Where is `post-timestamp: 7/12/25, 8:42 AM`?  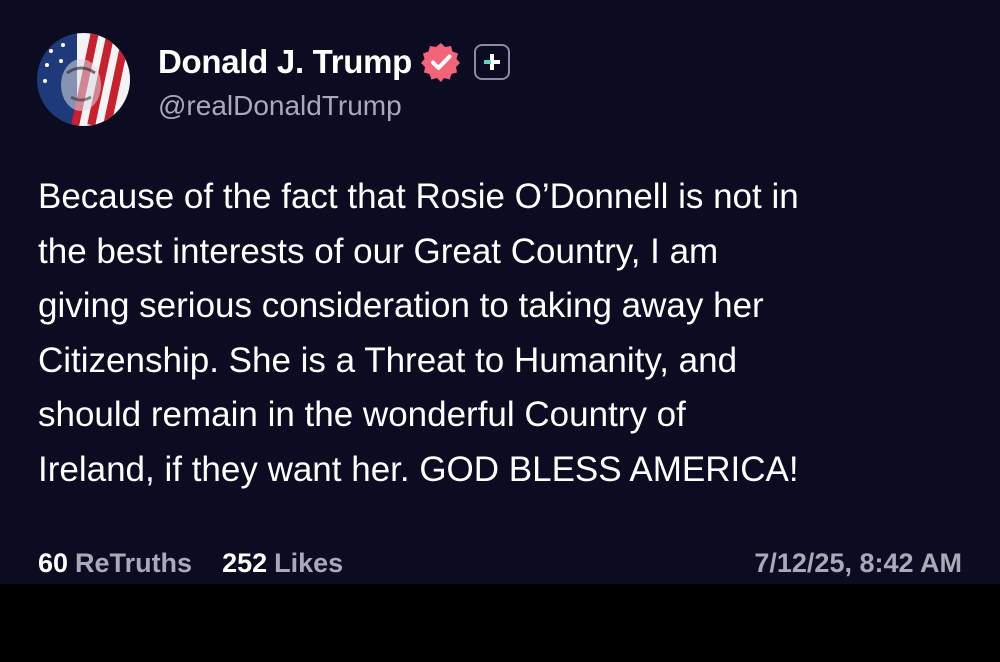 post-timestamp: 7/12/25, 8:42 AM is located at coordinates (858, 563).